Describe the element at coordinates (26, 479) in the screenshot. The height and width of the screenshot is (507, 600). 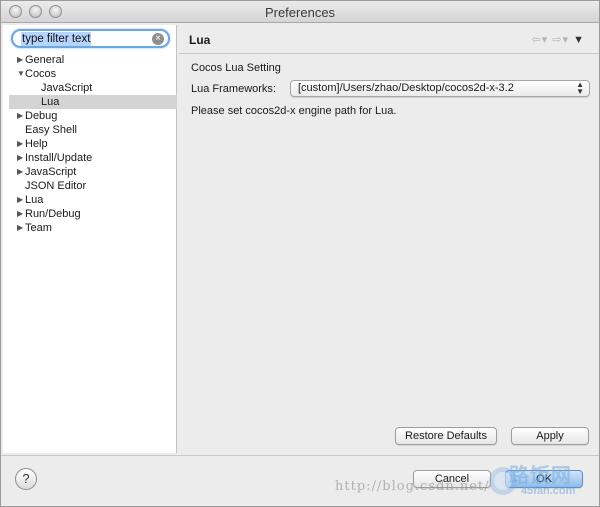
I see `help-icon: ?` at that location.